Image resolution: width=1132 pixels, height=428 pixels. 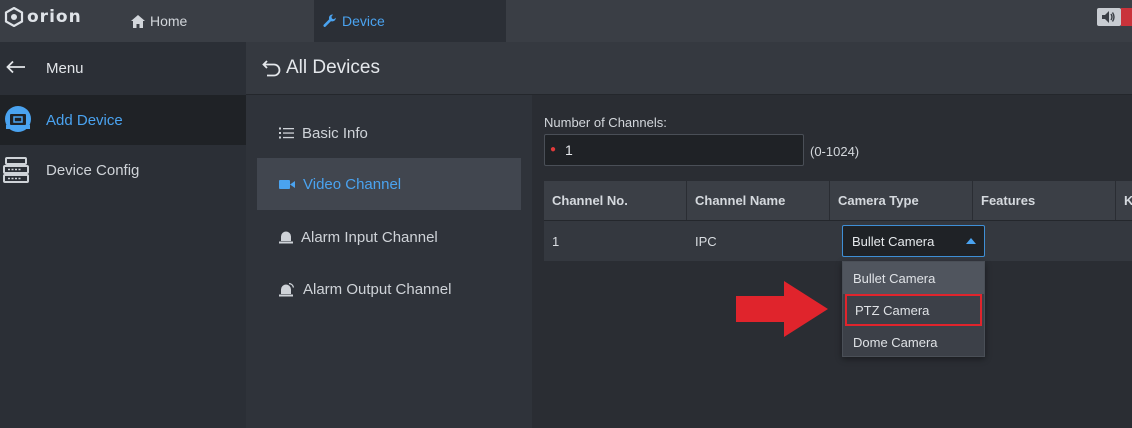 What do you see at coordinates (335, 133) in the screenshot?
I see `subnav-item-label: Basic Info` at bounding box center [335, 133].